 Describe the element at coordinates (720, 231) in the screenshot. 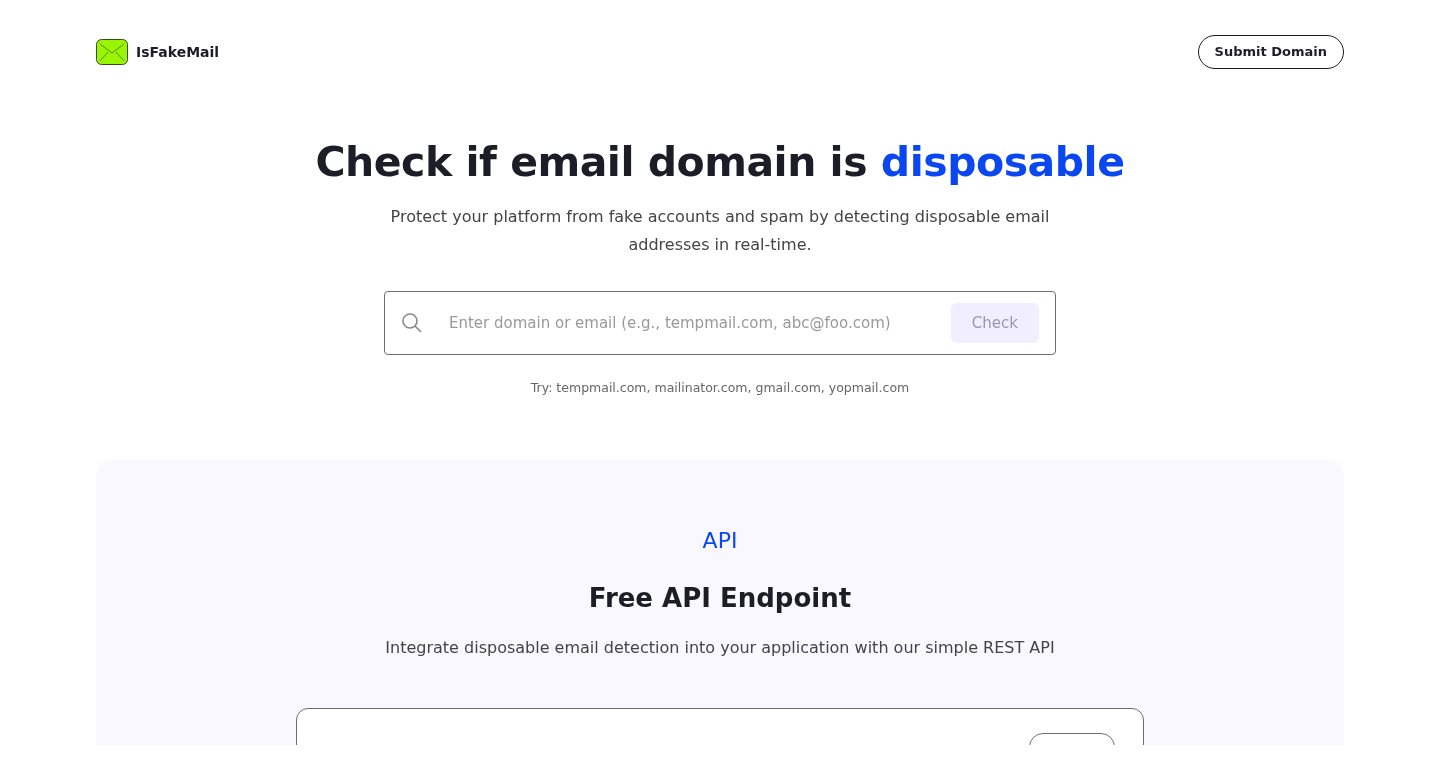

I see `hero-subtitle: Protect your platform from fake accounts and spam by detecting disposable email addresses in real-time.` at that location.